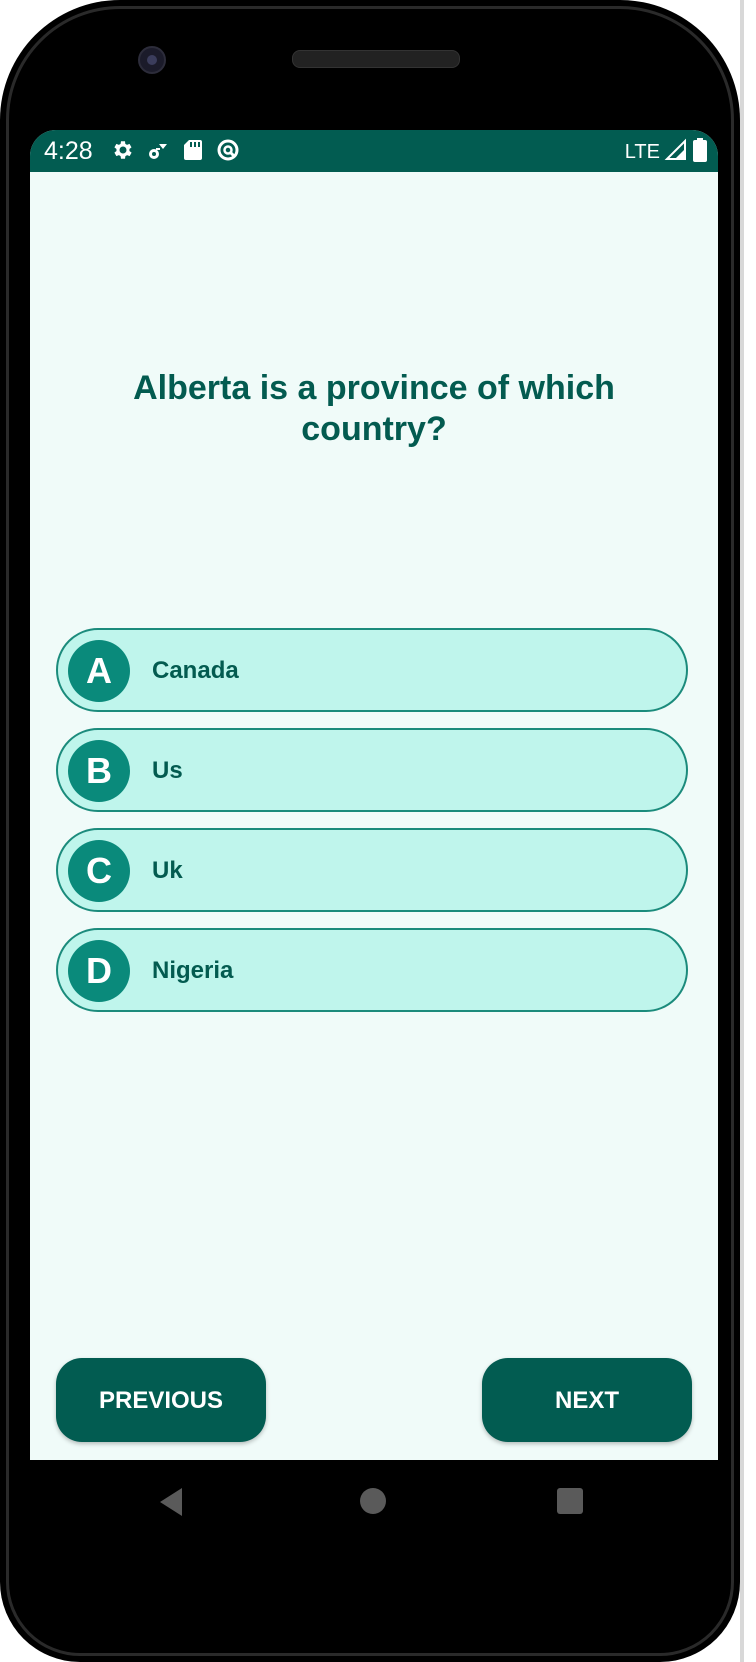 Image resolution: width=756 pixels, height=1662 pixels. Describe the element at coordinates (374, 151) in the screenshot. I see `status-bar: 4:28 LTE` at that location.